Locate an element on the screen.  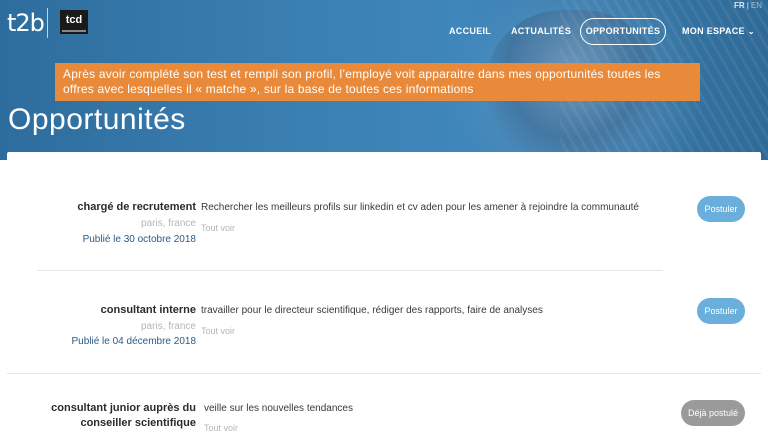
offer-title: consultant interne is located at coordinates (148, 310).